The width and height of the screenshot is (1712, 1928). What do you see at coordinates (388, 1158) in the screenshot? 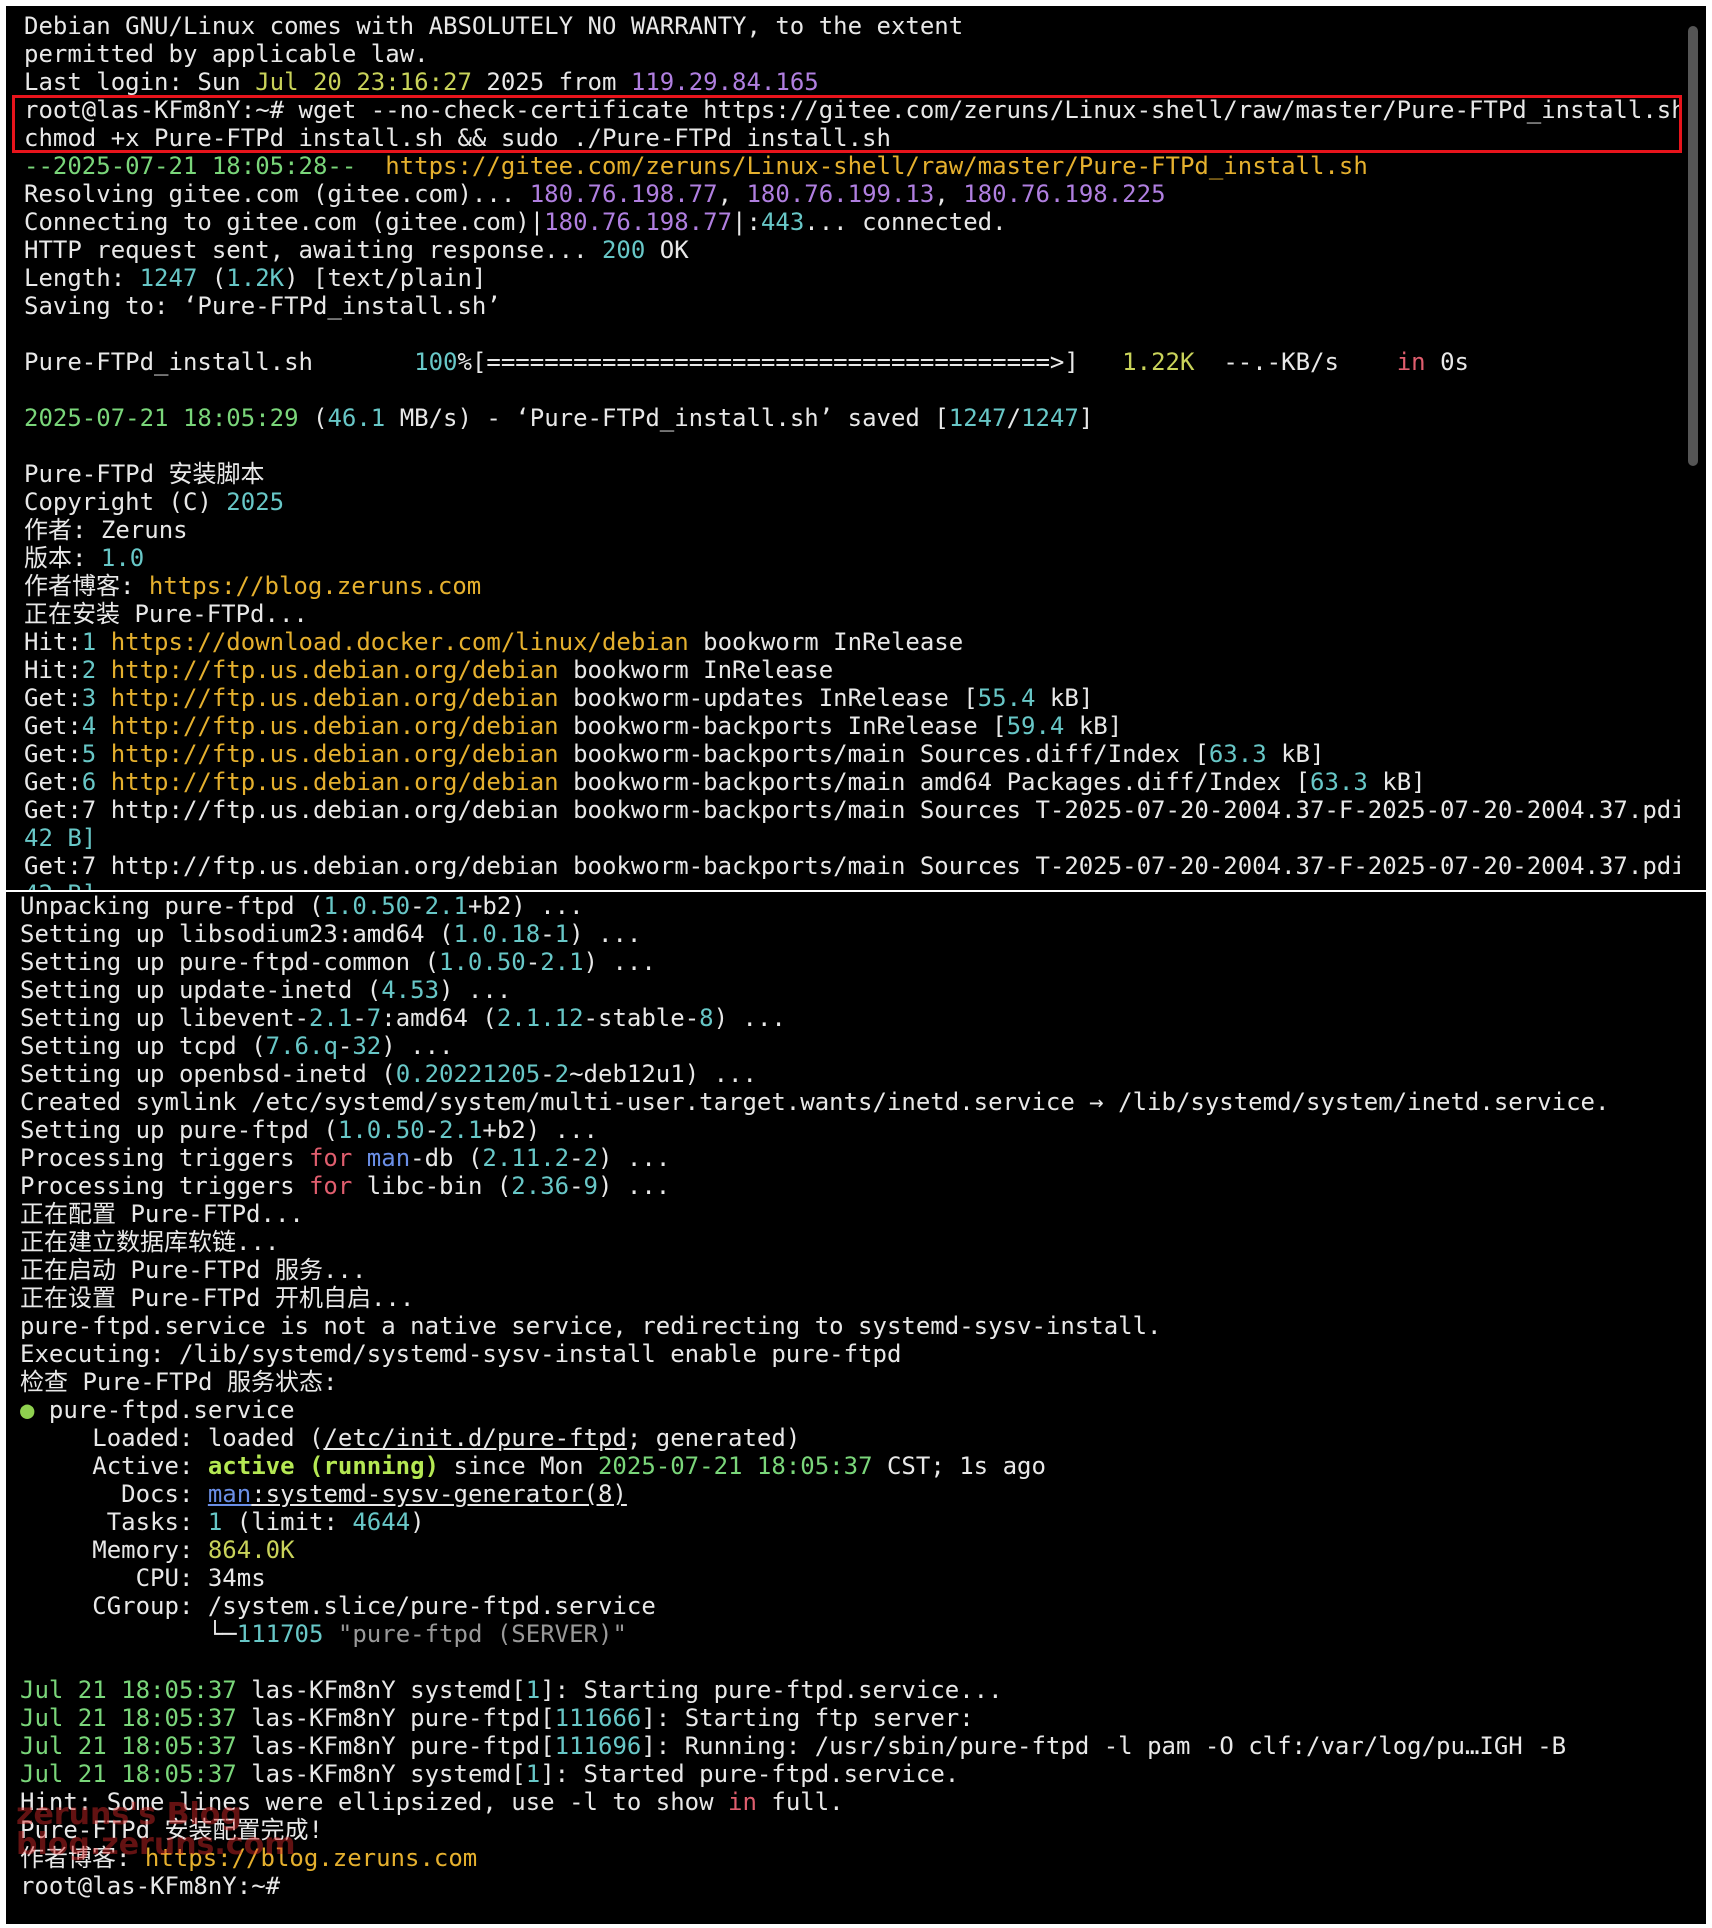
I see `terminal-text: man` at bounding box center [388, 1158].